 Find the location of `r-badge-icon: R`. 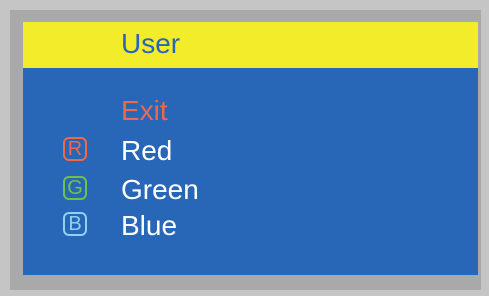

r-badge-icon: R is located at coordinates (75, 149).